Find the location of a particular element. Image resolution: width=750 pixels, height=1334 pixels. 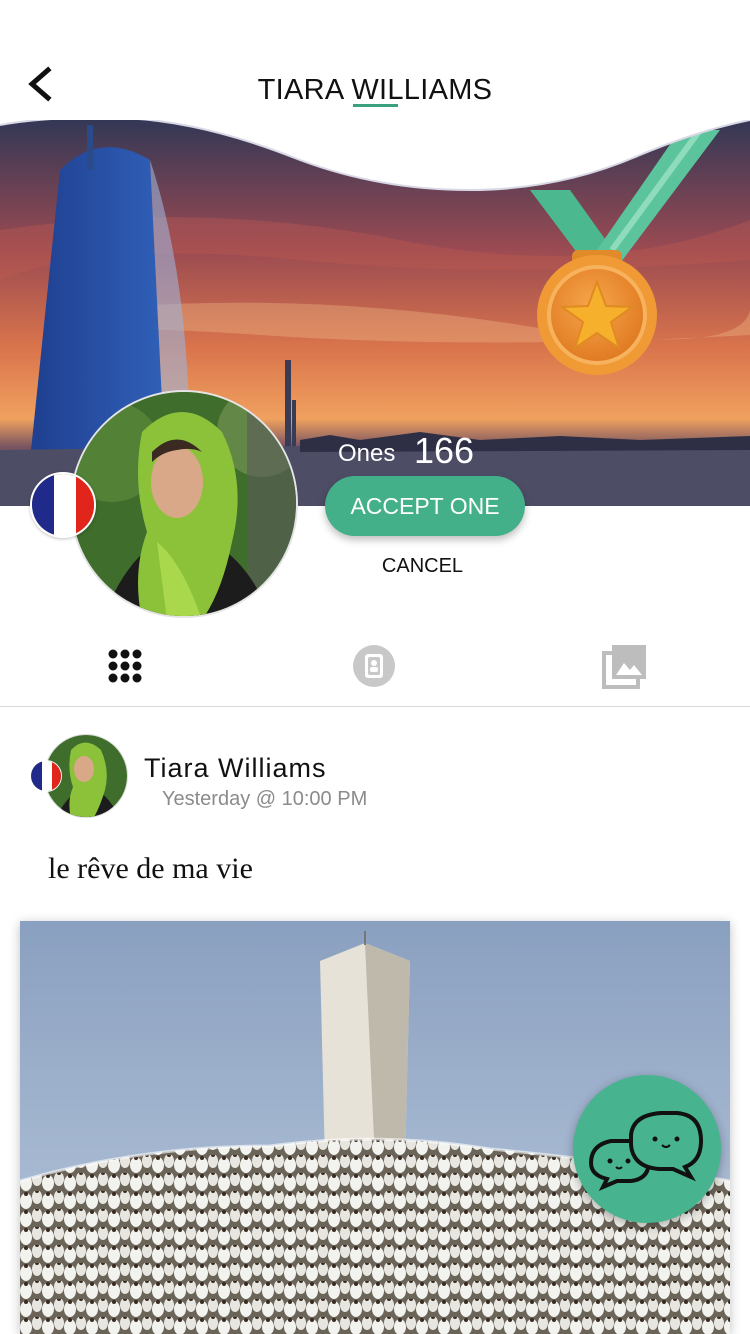

accept-one-button: ACCEPT ONE is located at coordinates (425, 506).